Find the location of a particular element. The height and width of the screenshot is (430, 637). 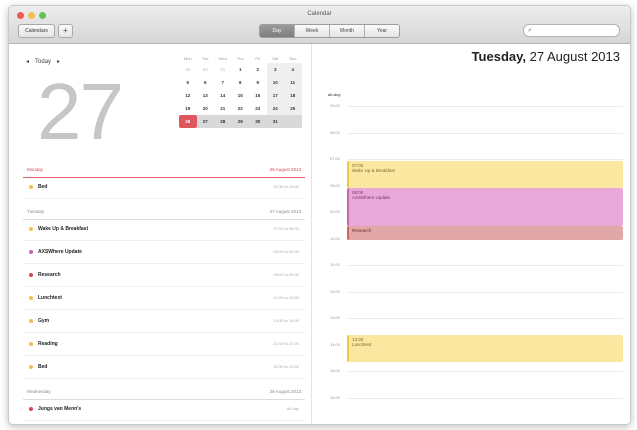

mini-calendar-day: 1 is located at coordinates (241, 69).